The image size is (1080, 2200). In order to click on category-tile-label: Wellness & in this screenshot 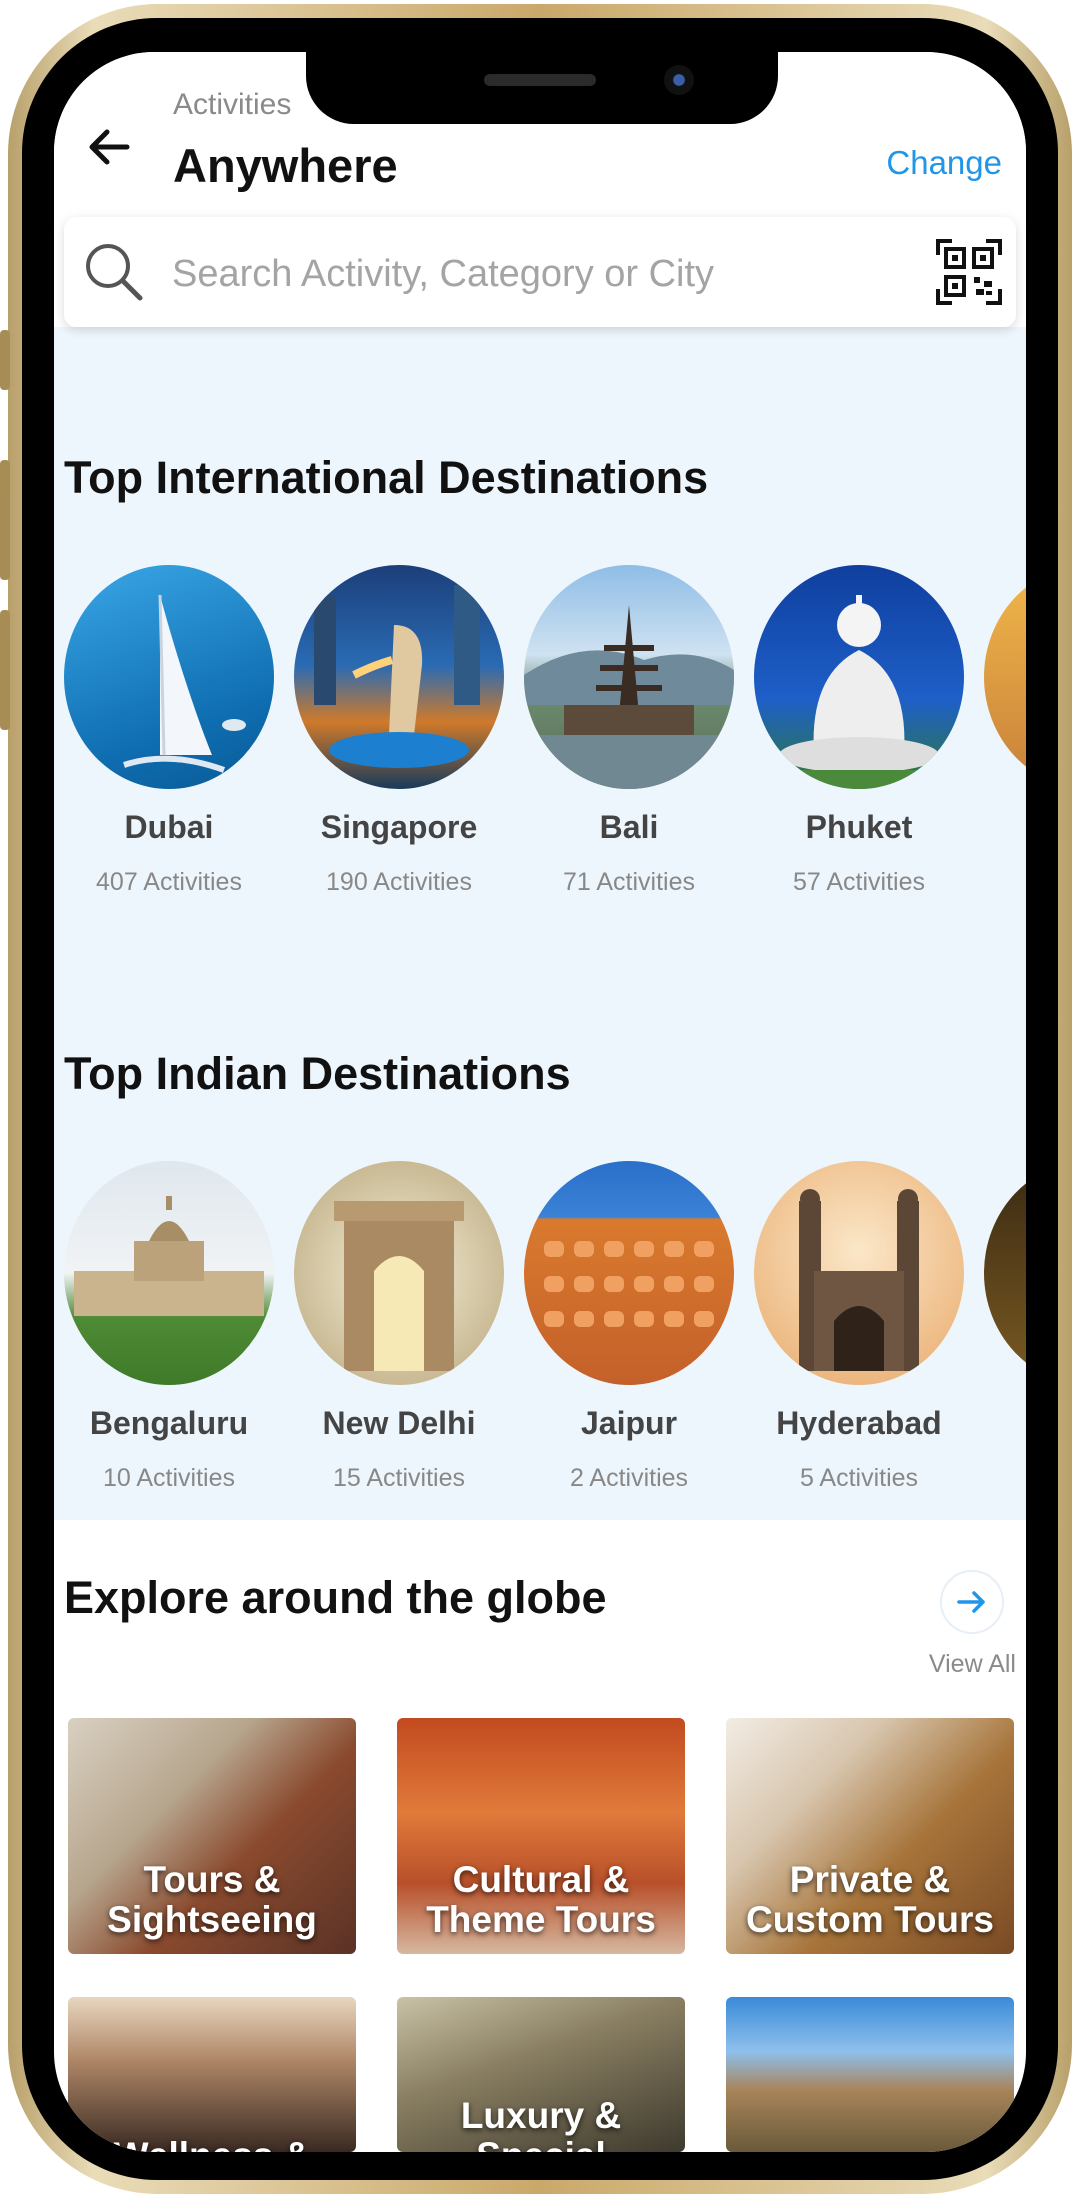, I will do `click(212, 2144)`.